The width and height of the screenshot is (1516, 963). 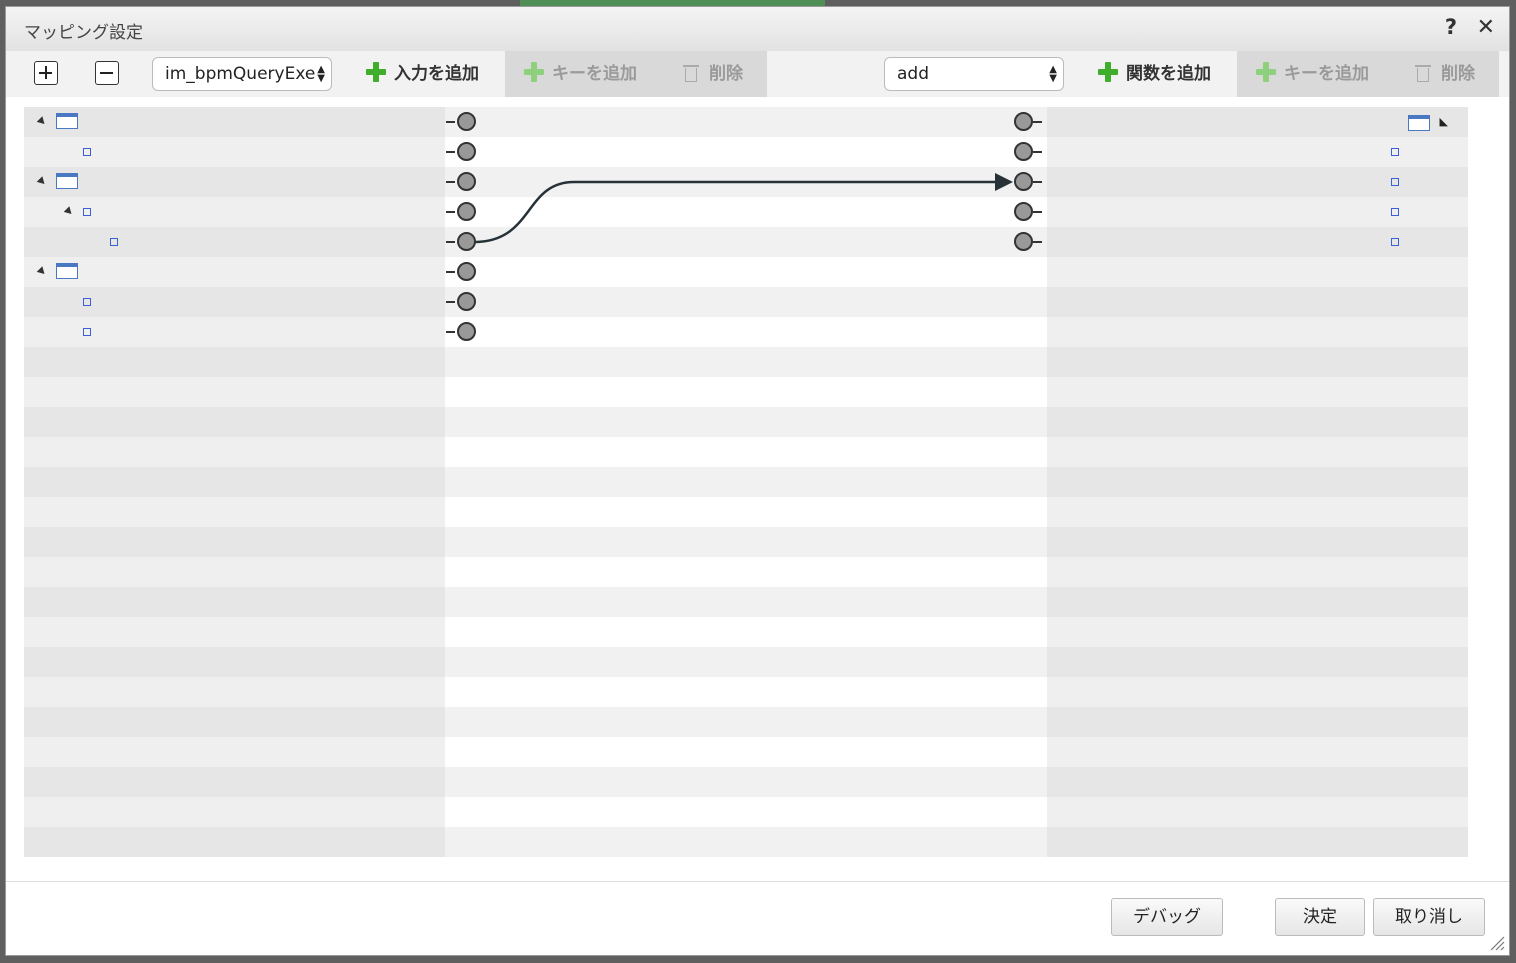 I want to click on add-function-label: 関数を追加, so click(x=1168, y=74).